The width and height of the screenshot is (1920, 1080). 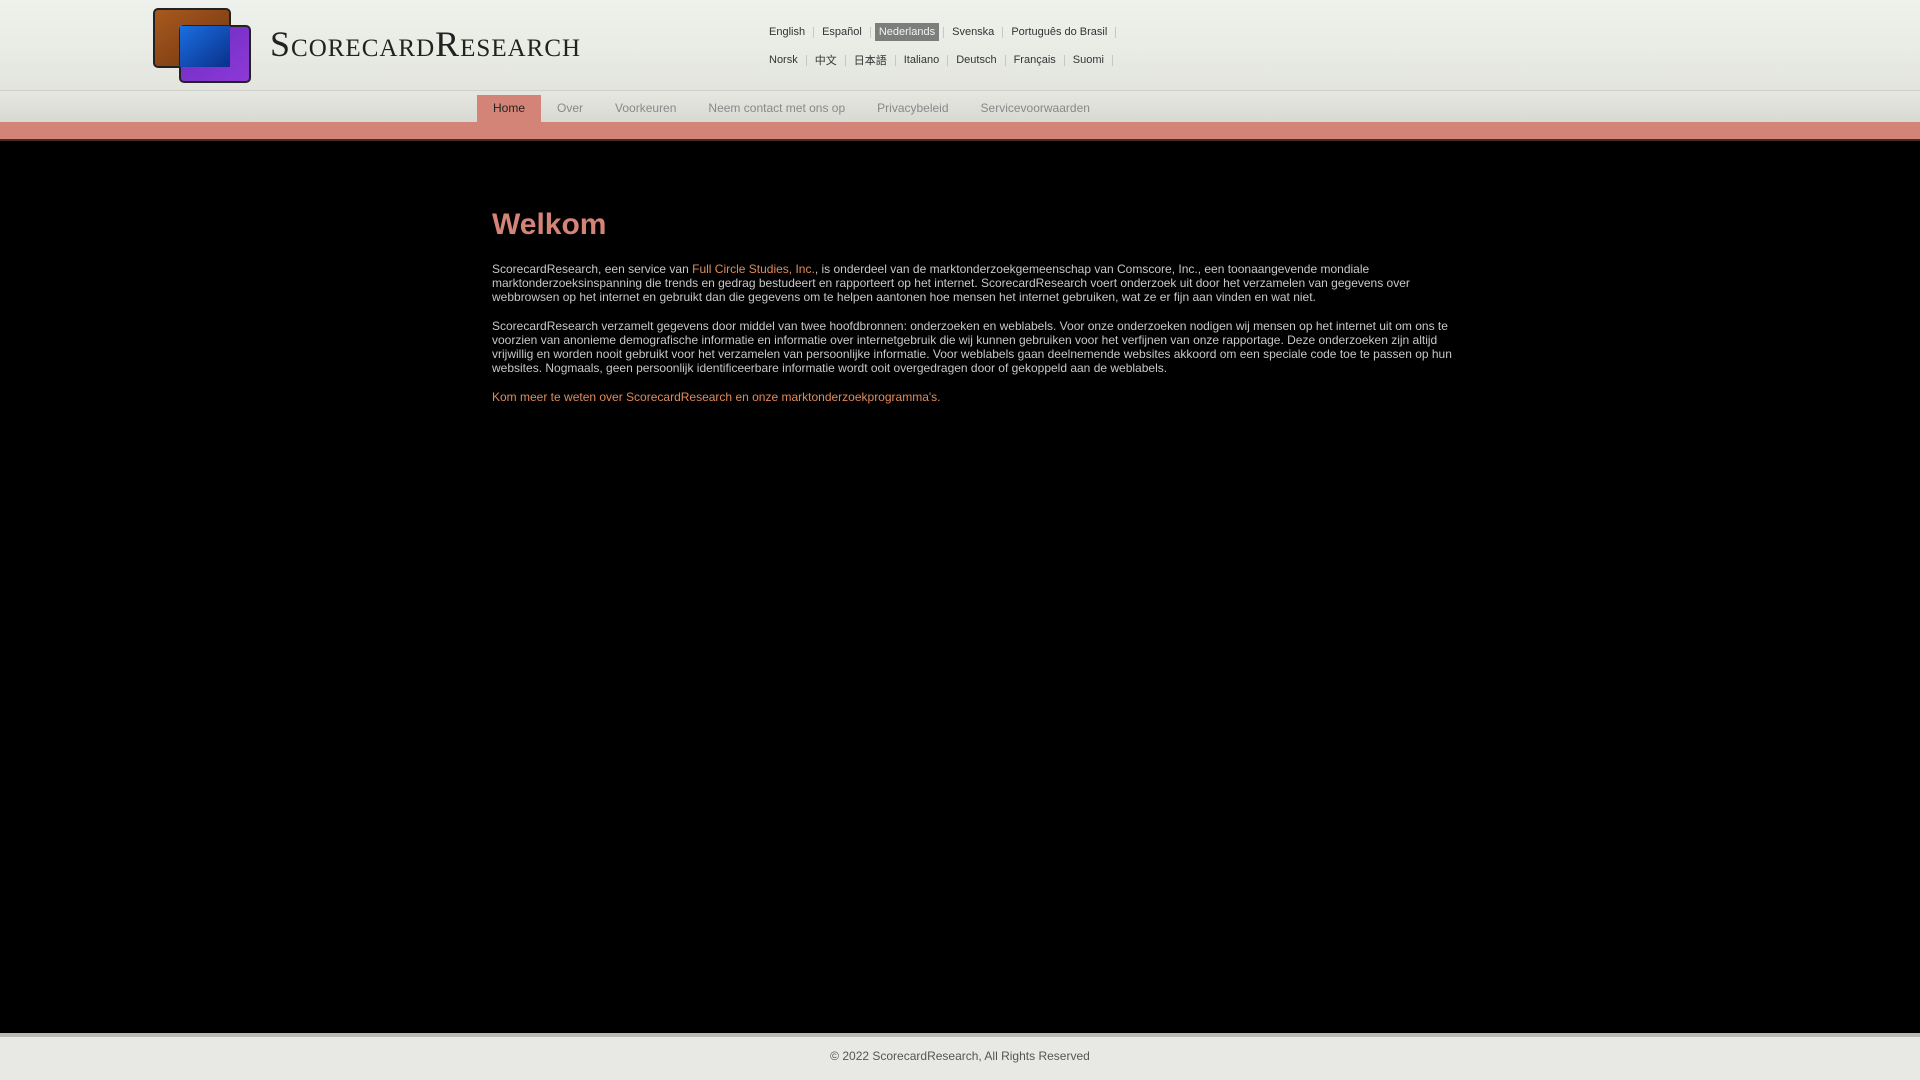 What do you see at coordinates (570, 109) in the screenshot?
I see `nav-tab: Over` at bounding box center [570, 109].